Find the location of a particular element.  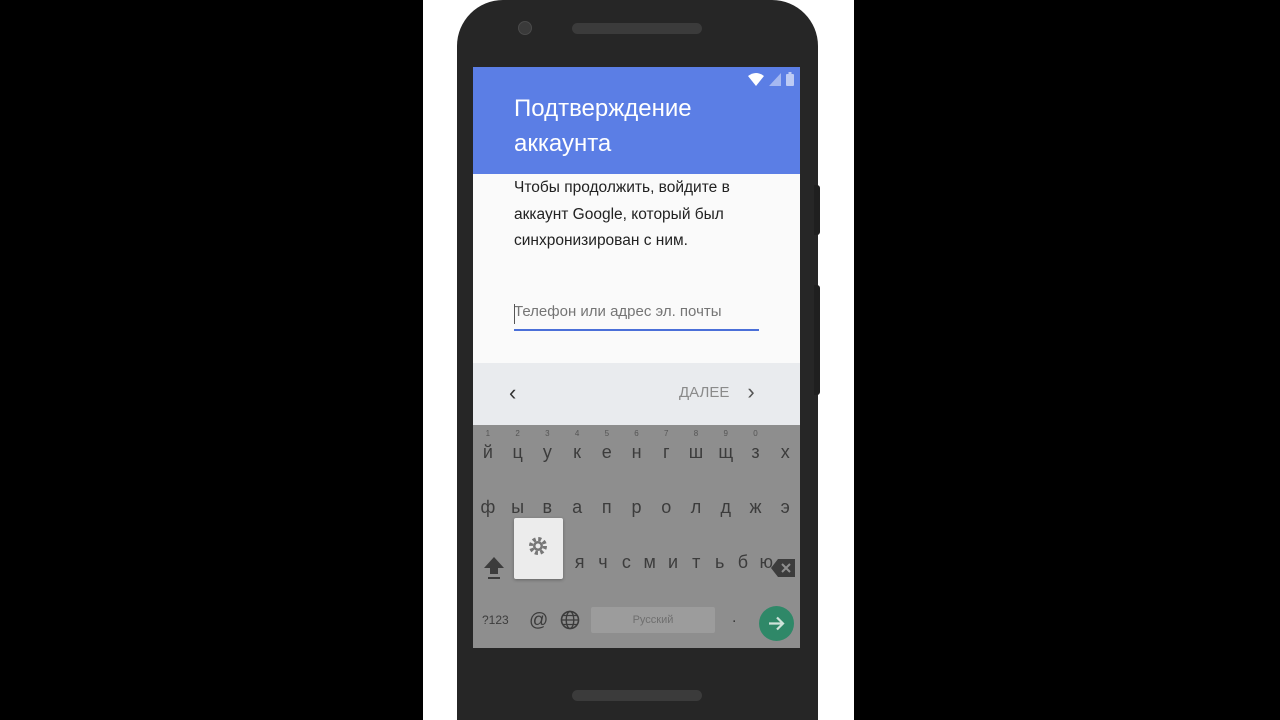

key-ь: ь is located at coordinates (719, 562).